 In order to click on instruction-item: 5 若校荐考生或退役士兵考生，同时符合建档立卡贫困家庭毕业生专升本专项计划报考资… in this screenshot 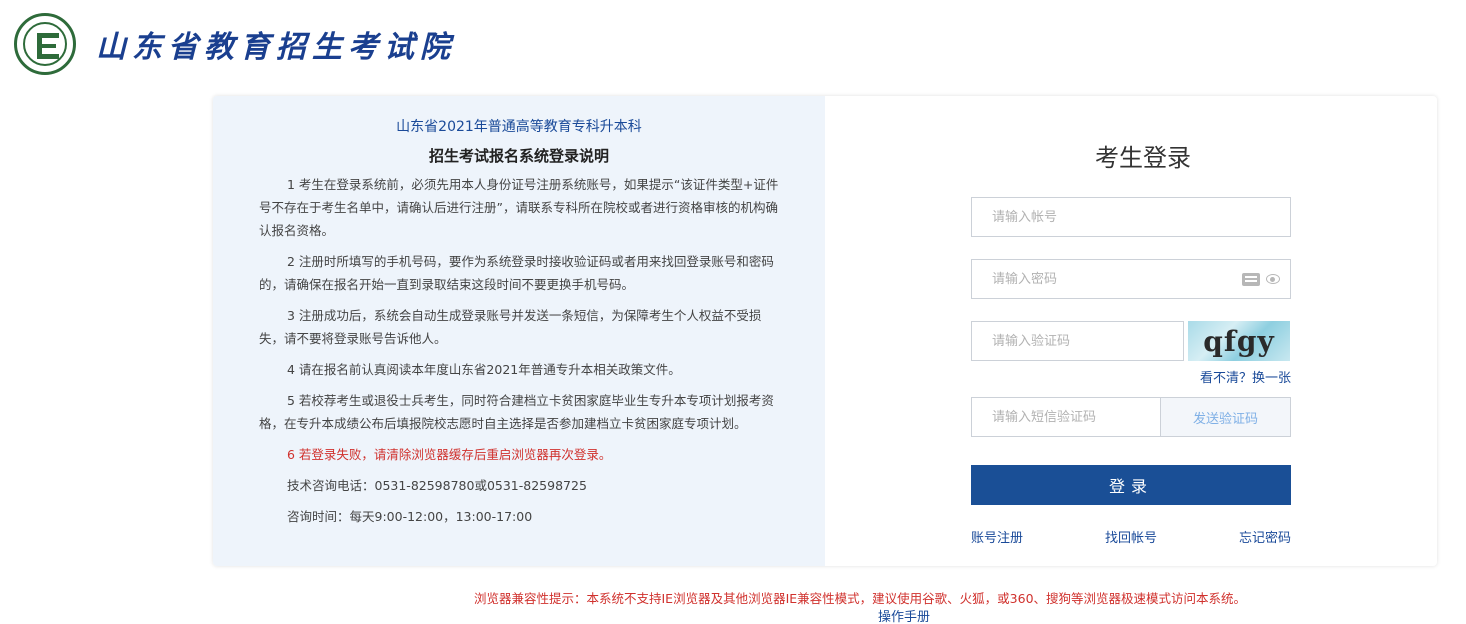, I will do `click(516, 412)`.